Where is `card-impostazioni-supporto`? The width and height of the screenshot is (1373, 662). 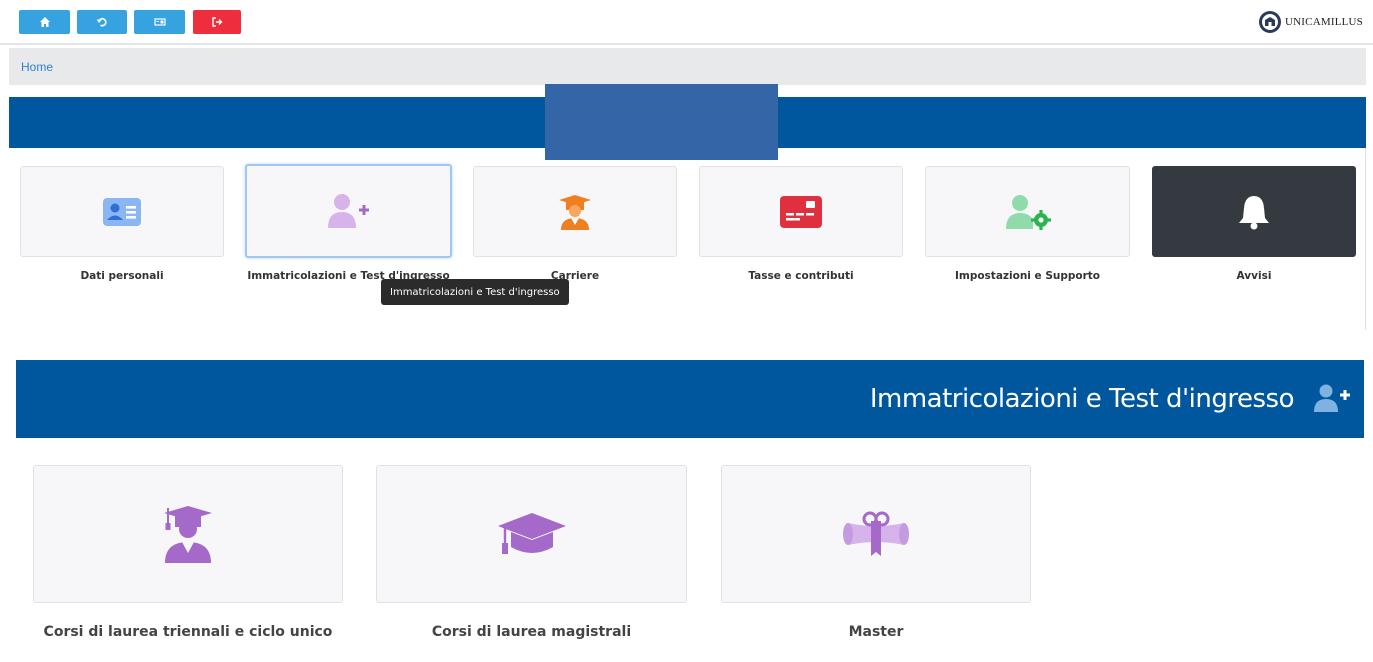 card-impostazioni-supporto is located at coordinates (1027, 211).